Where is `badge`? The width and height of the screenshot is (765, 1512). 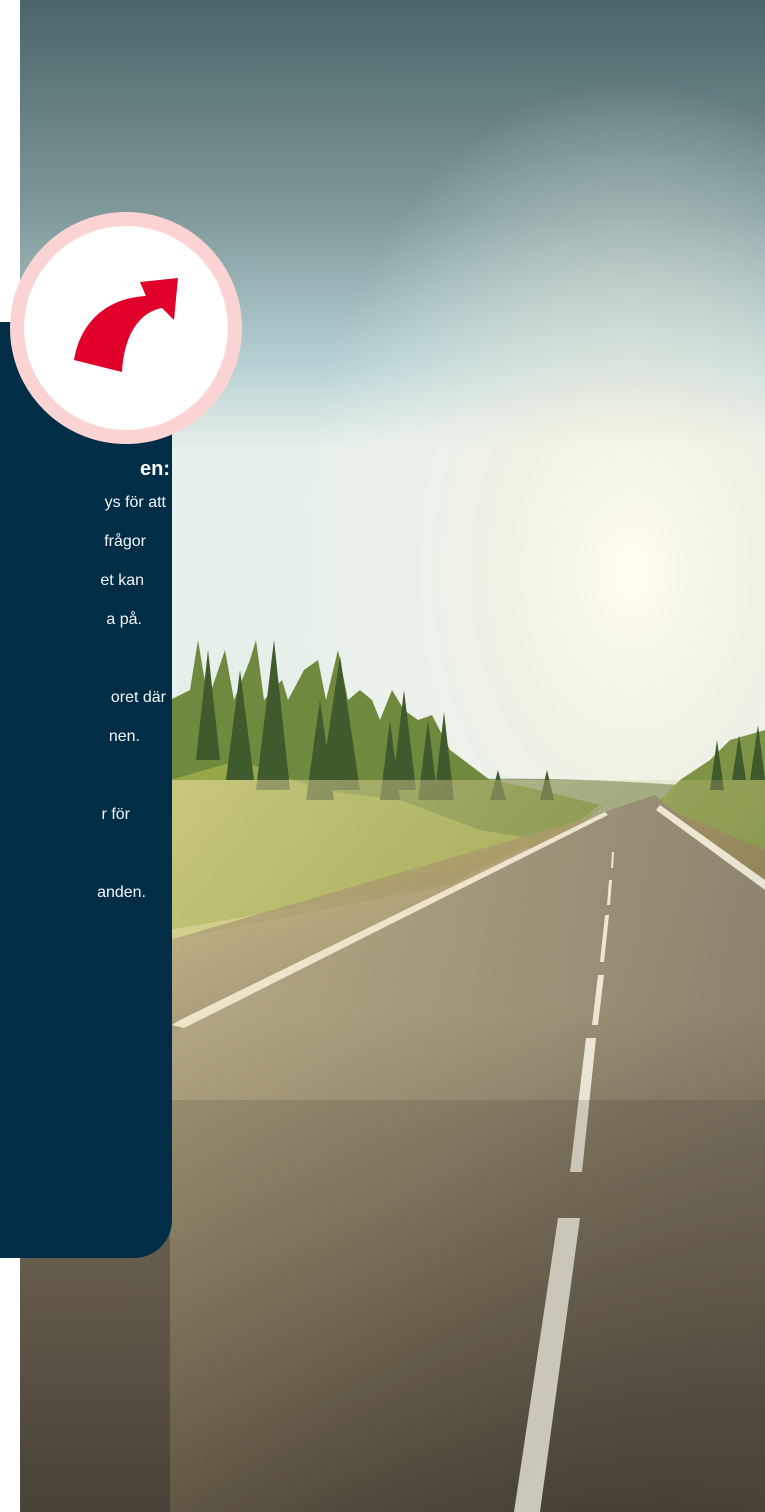
badge is located at coordinates (126, 328).